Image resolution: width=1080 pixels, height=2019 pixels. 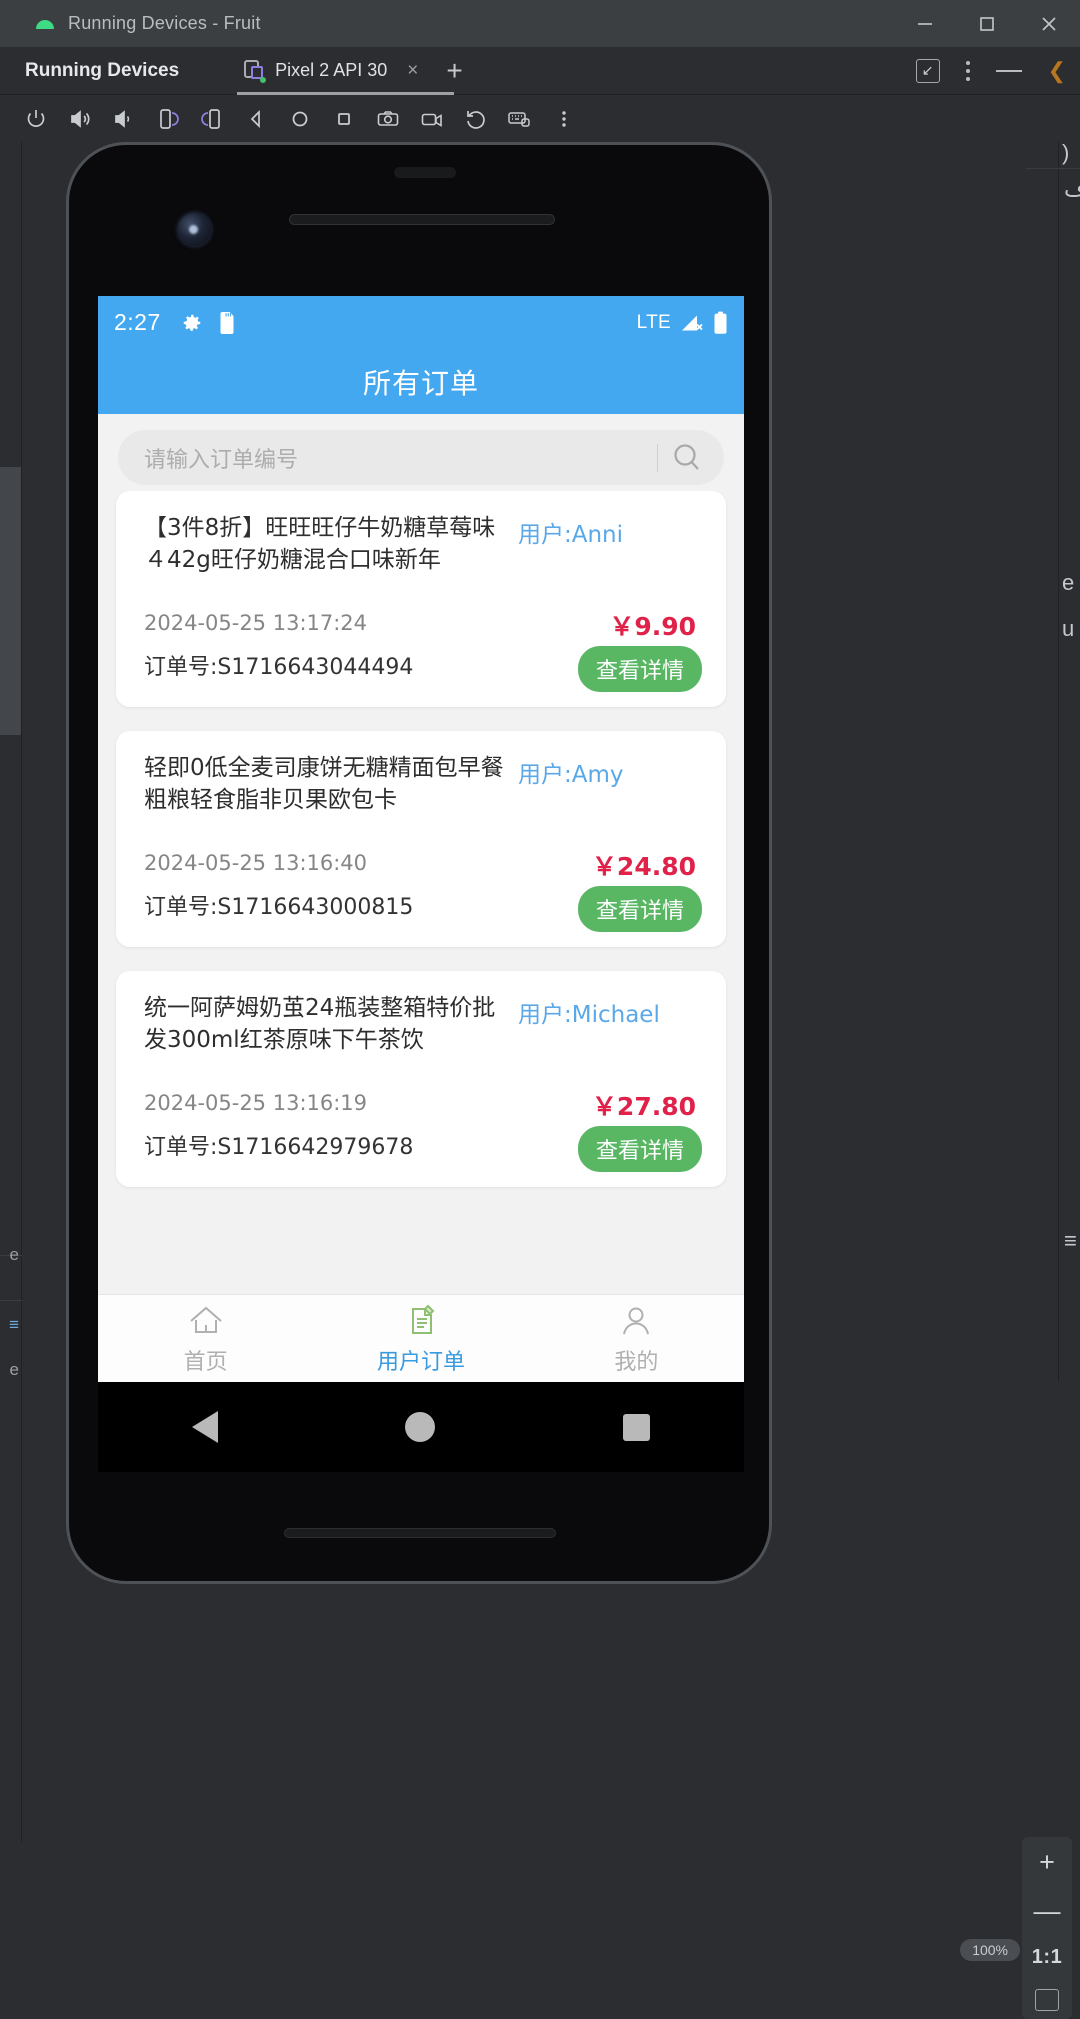 What do you see at coordinates (221, 458) in the screenshot?
I see `search-input: 请输入订单编号` at bounding box center [221, 458].